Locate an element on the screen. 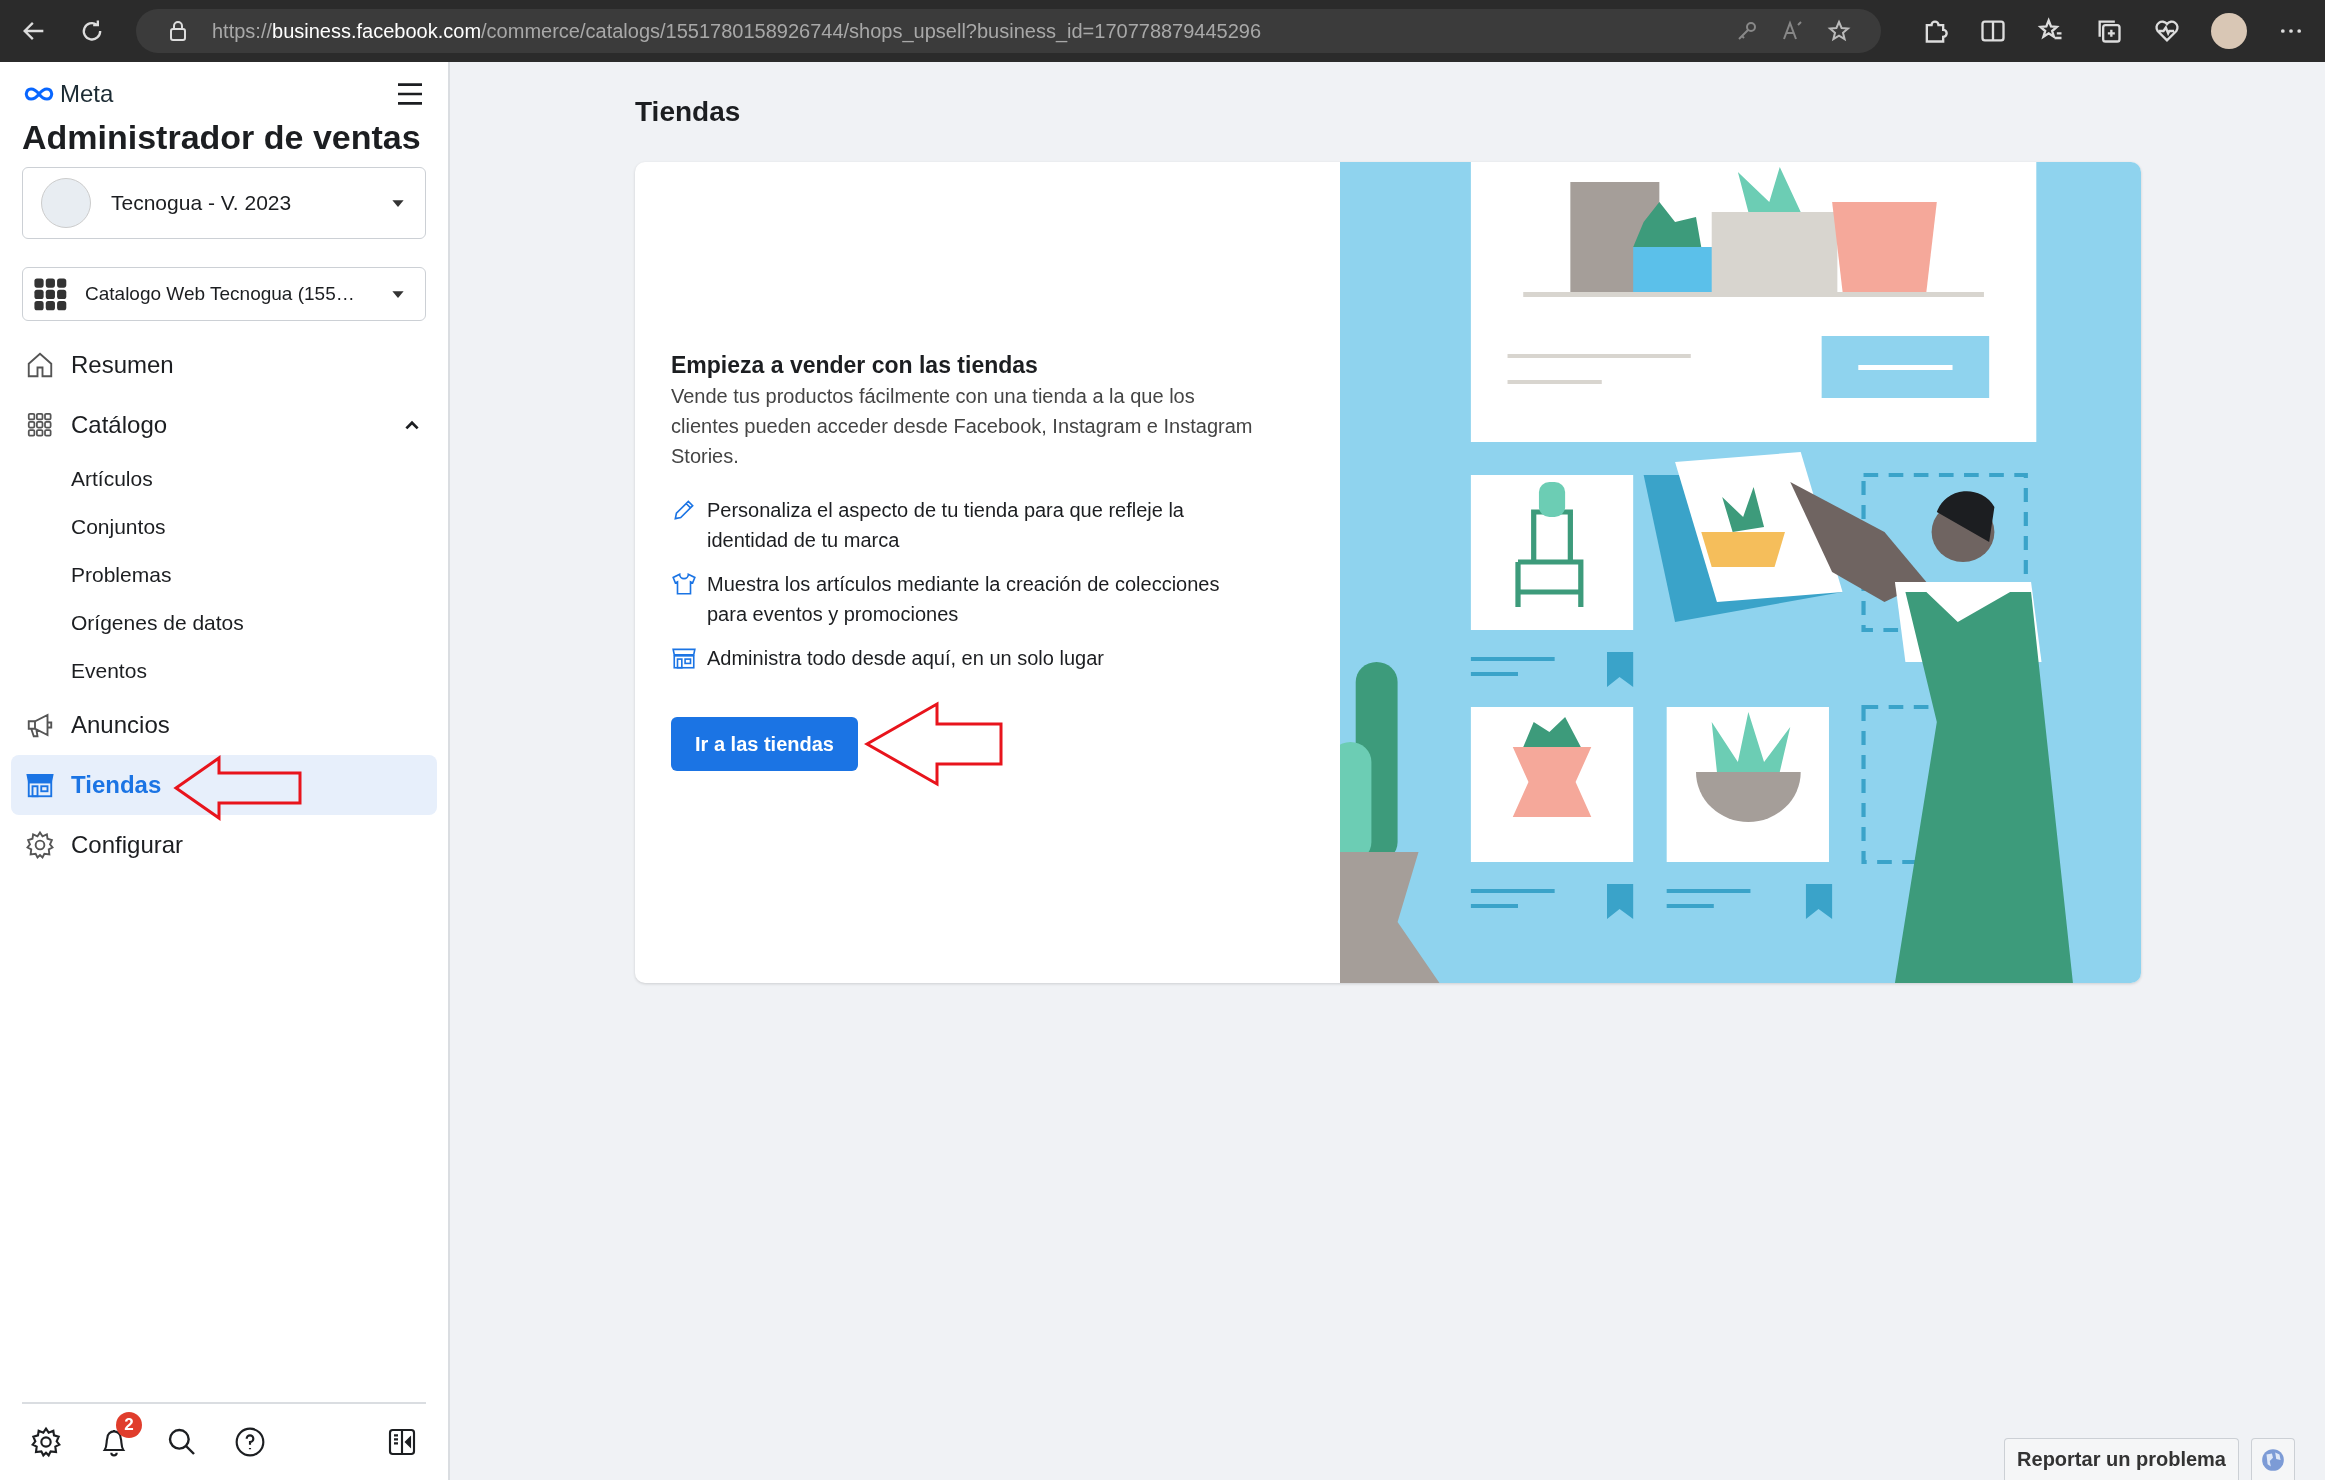 Image resolution: width=2325 pixels, height=1480 pixels. collapse-panel-icon is located at coordinates (402, 1442).